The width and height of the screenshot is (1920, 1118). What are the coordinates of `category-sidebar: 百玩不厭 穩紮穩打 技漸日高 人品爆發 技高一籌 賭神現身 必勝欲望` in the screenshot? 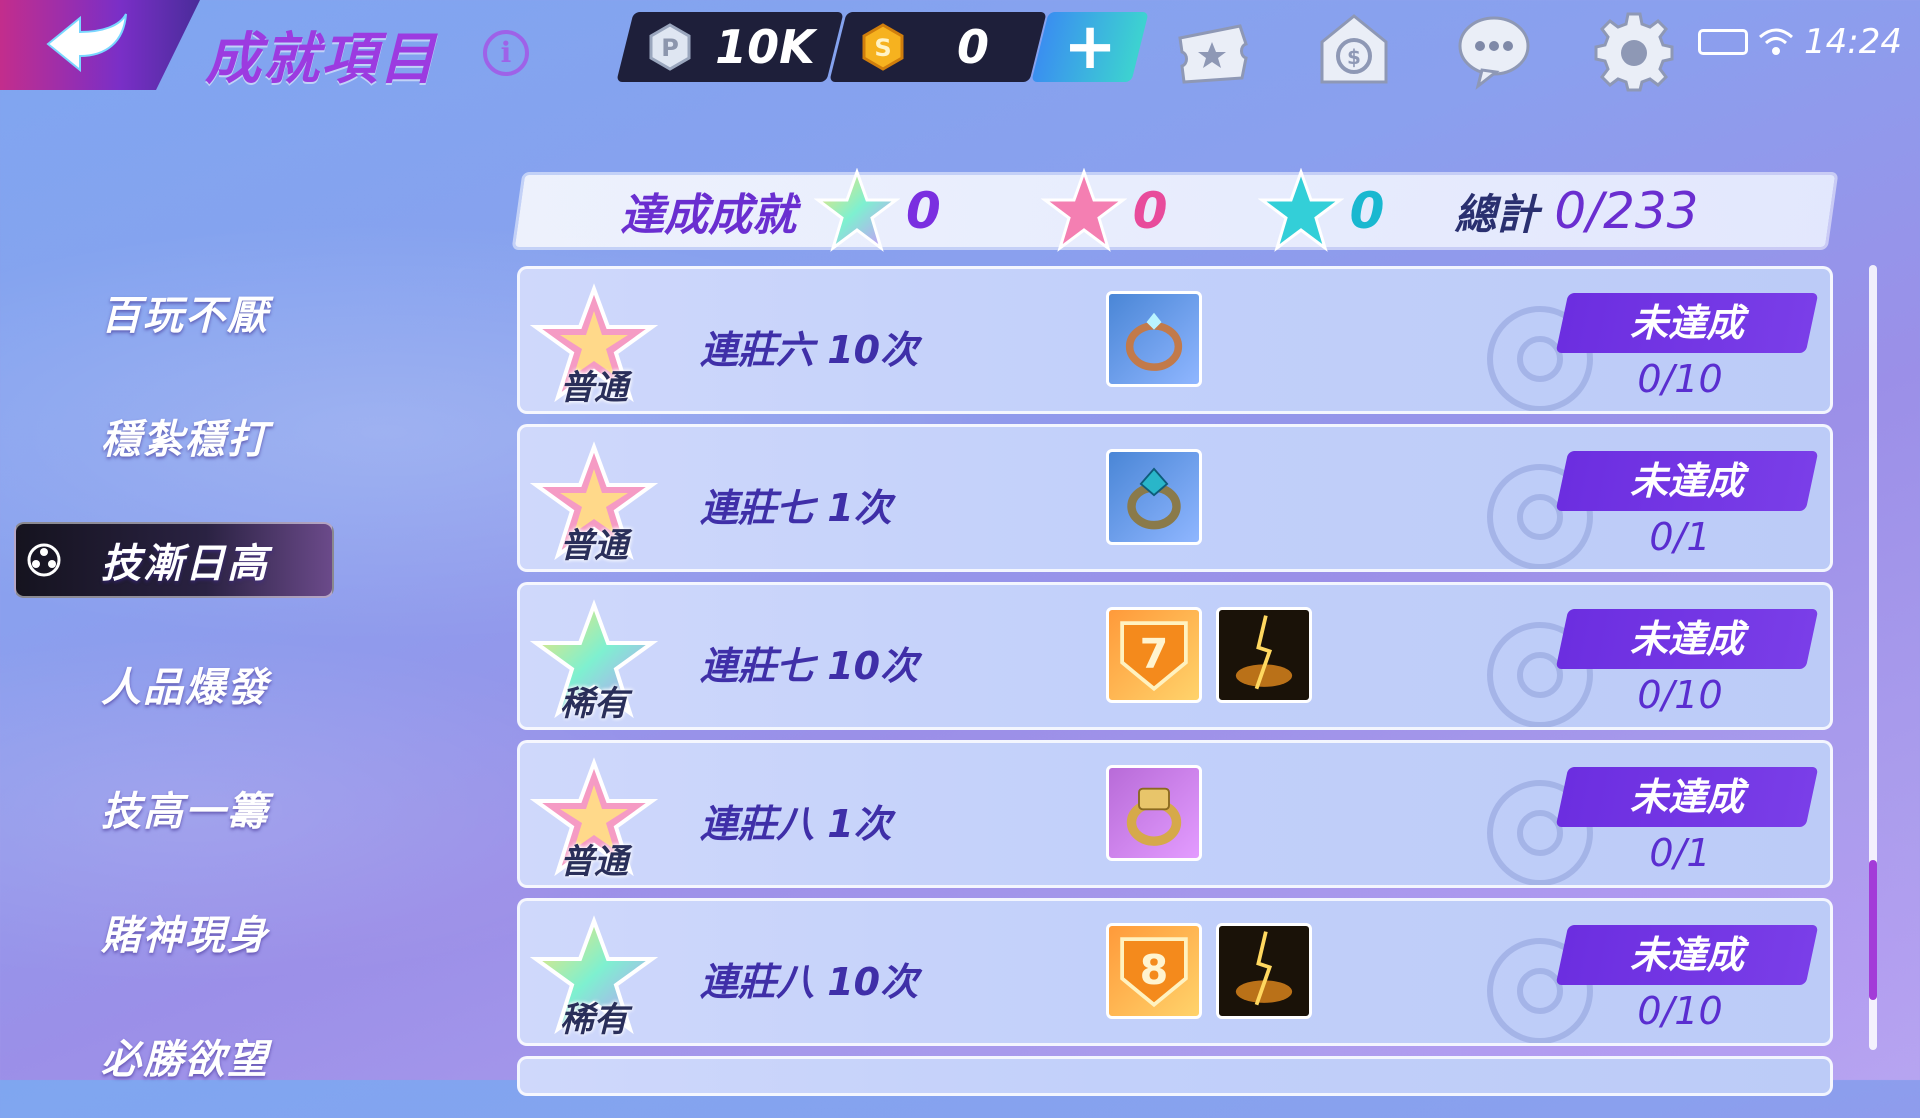 It's located at (170, 684).